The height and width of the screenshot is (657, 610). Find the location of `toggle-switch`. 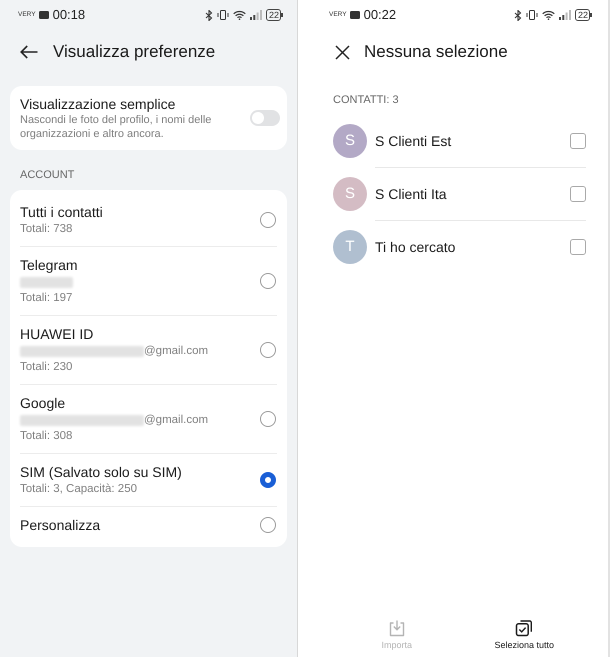

toggle-switch is located at coordinates (265, 118).